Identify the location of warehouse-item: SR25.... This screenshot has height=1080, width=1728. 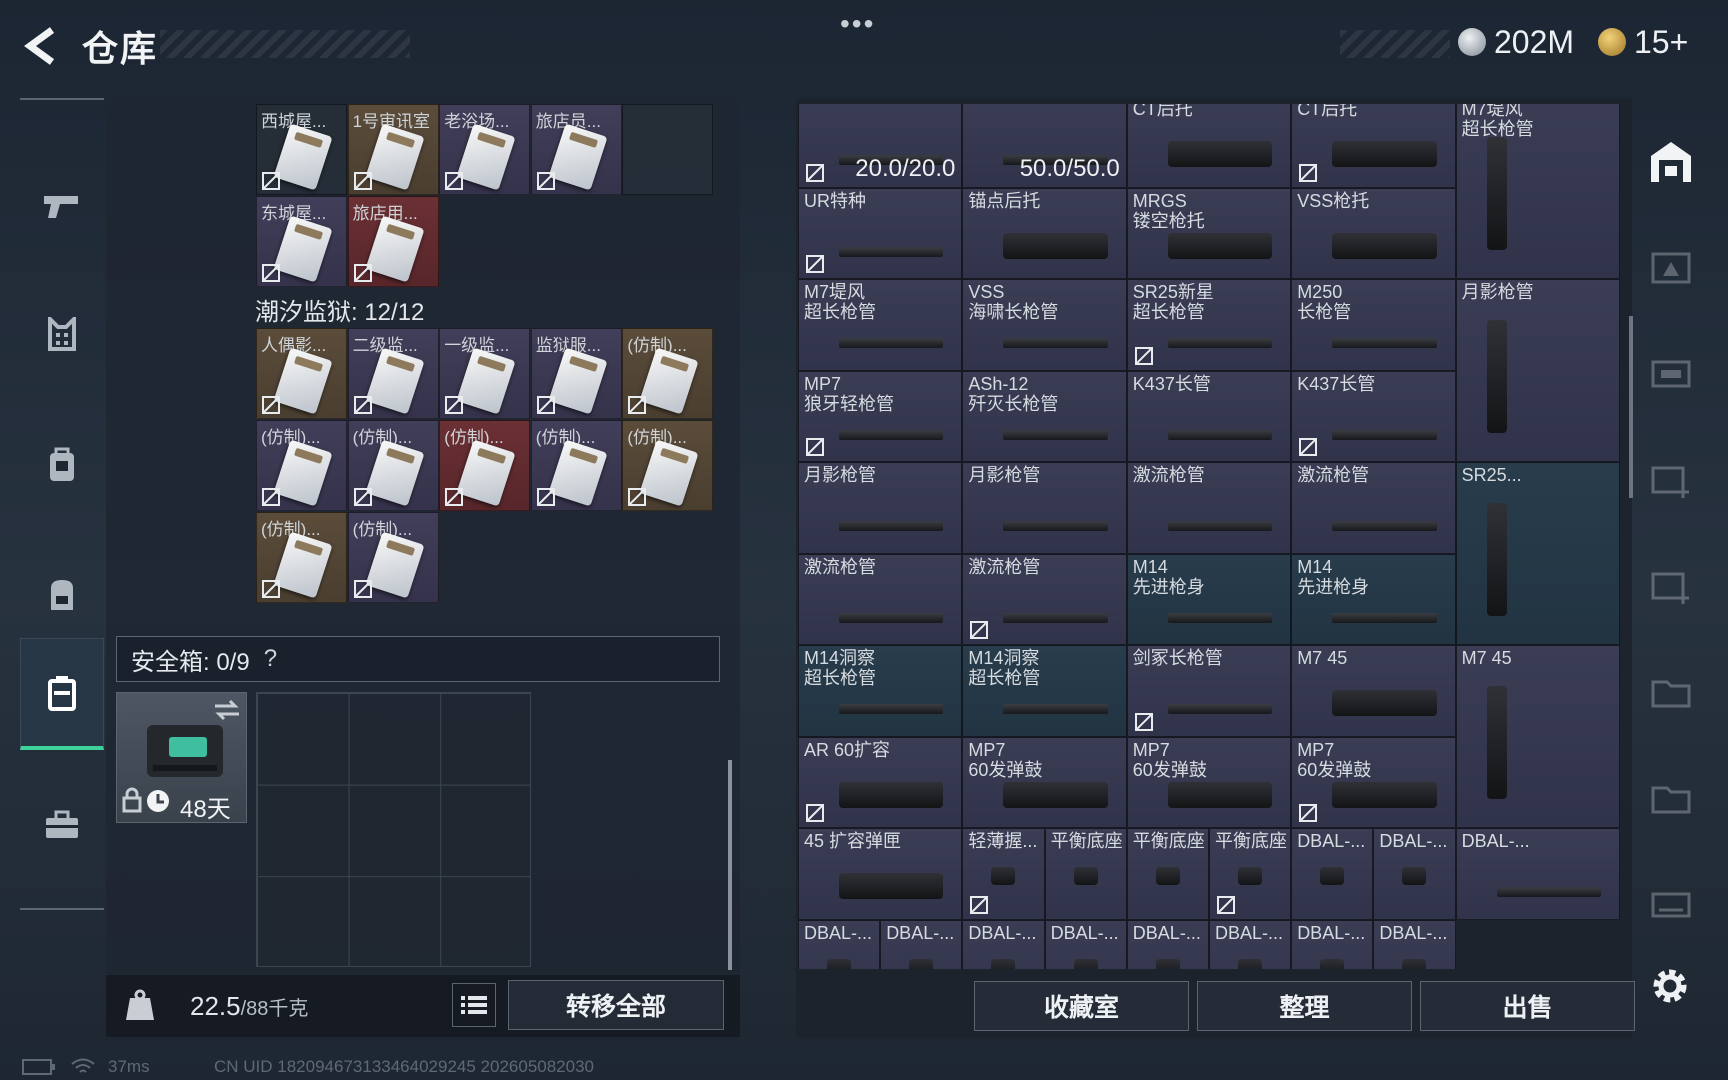
(1537, 553).